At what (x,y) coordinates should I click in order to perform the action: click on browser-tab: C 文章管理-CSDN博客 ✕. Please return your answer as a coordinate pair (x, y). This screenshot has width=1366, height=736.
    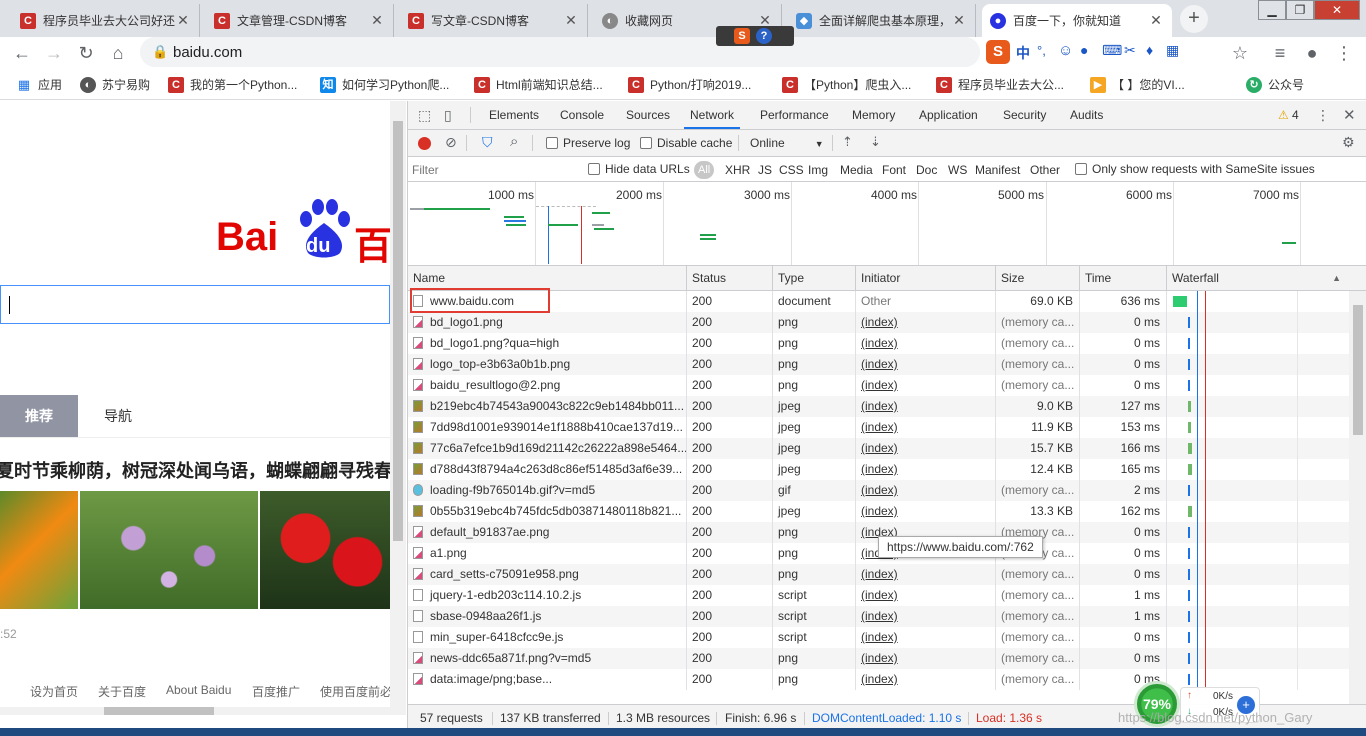
    Looking at the image, I should click on (300, 20).